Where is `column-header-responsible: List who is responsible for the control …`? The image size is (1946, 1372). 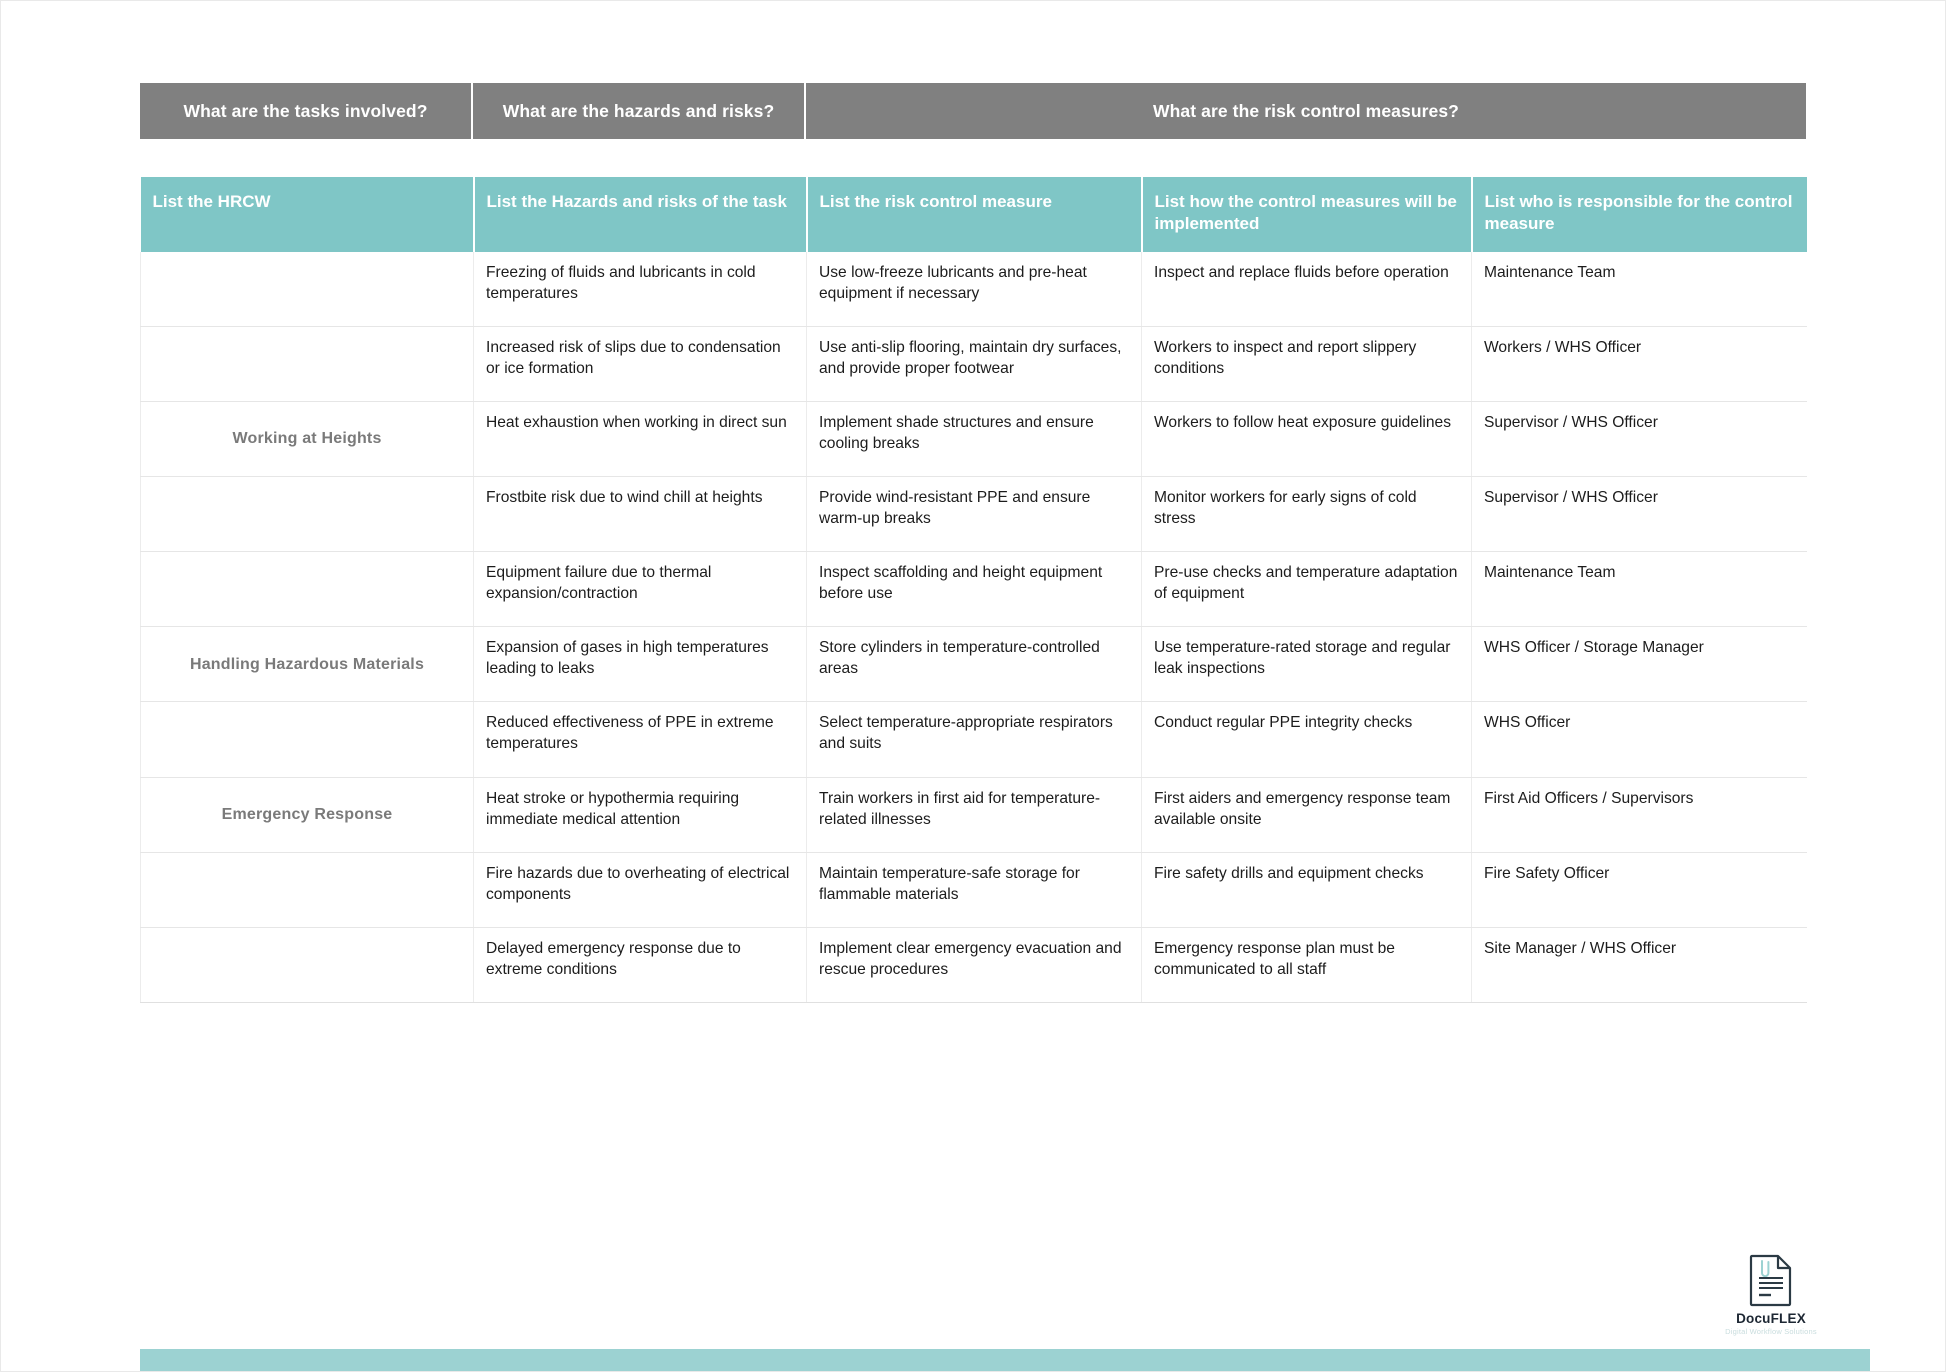 column-header-responsible: List who is responsible for the control … is located at coordinates (1639, 214).